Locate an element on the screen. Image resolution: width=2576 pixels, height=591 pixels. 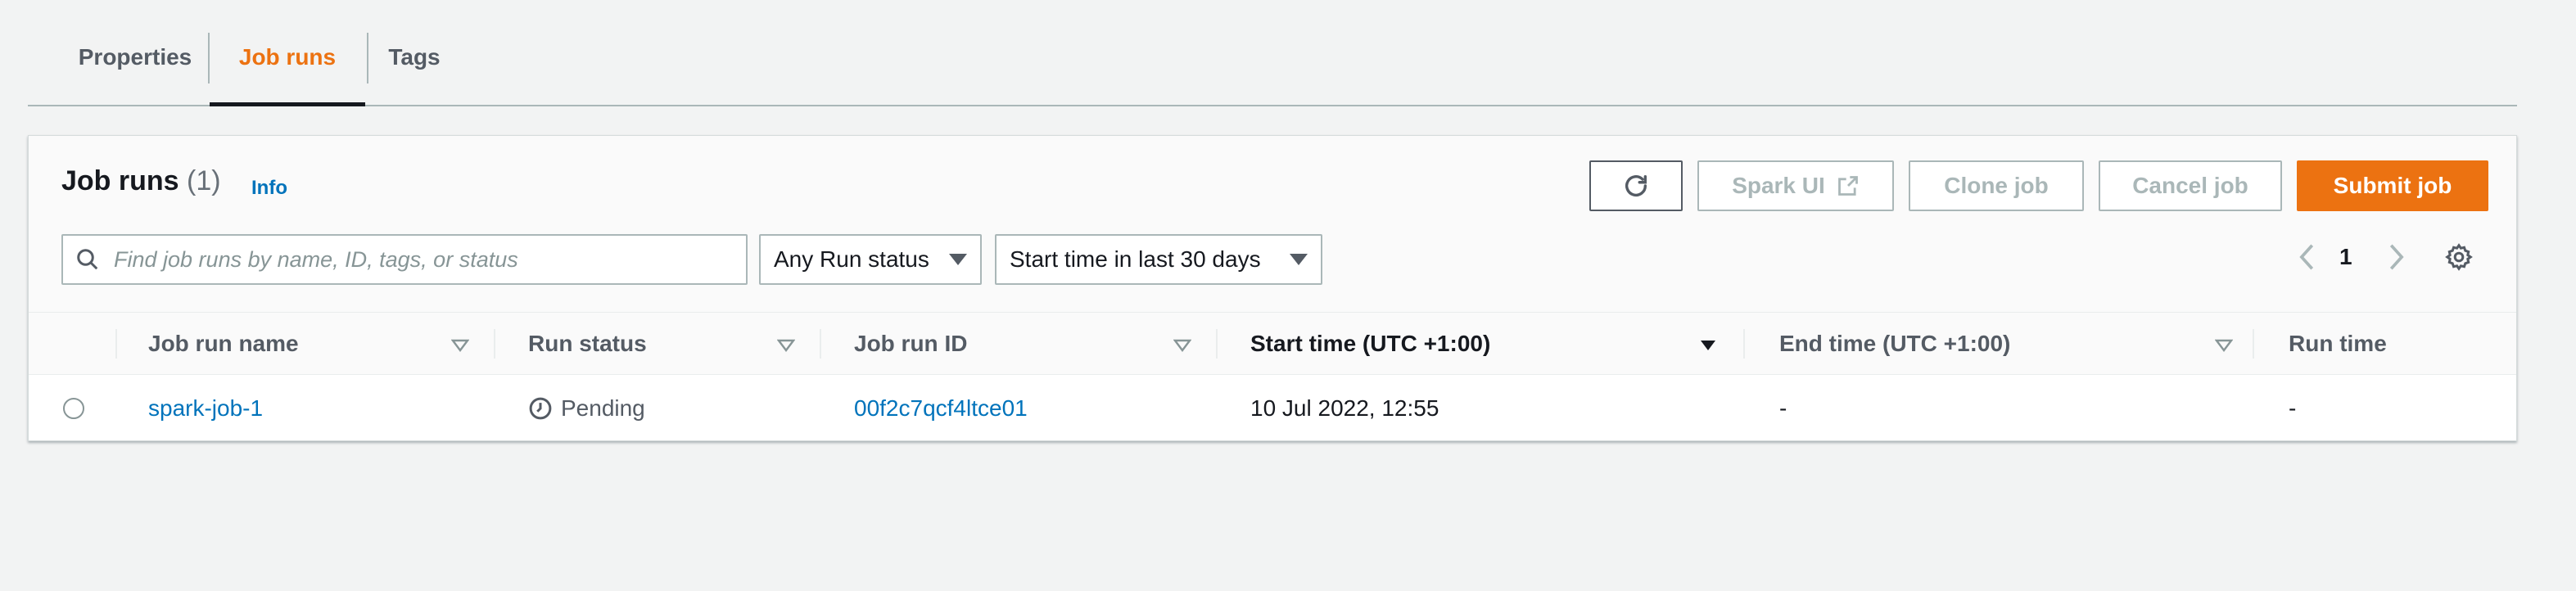
run-status-select: Any Run status is located at coordinates (871, 259).